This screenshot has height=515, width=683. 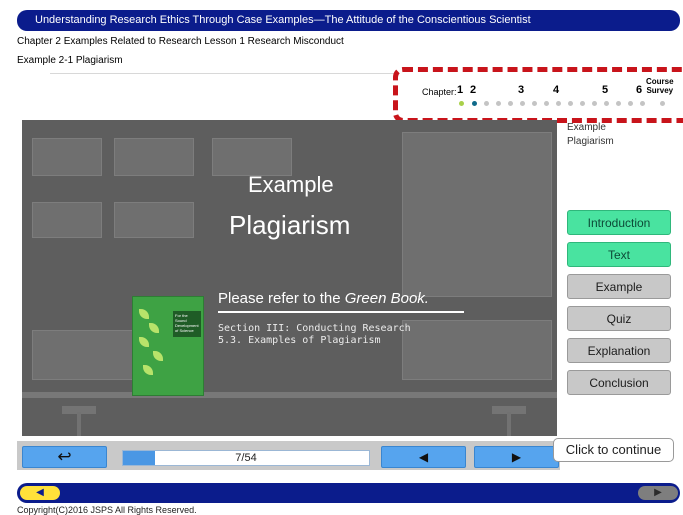 I want to click on chapter-link-2: 2, so click(x=473, y=90).